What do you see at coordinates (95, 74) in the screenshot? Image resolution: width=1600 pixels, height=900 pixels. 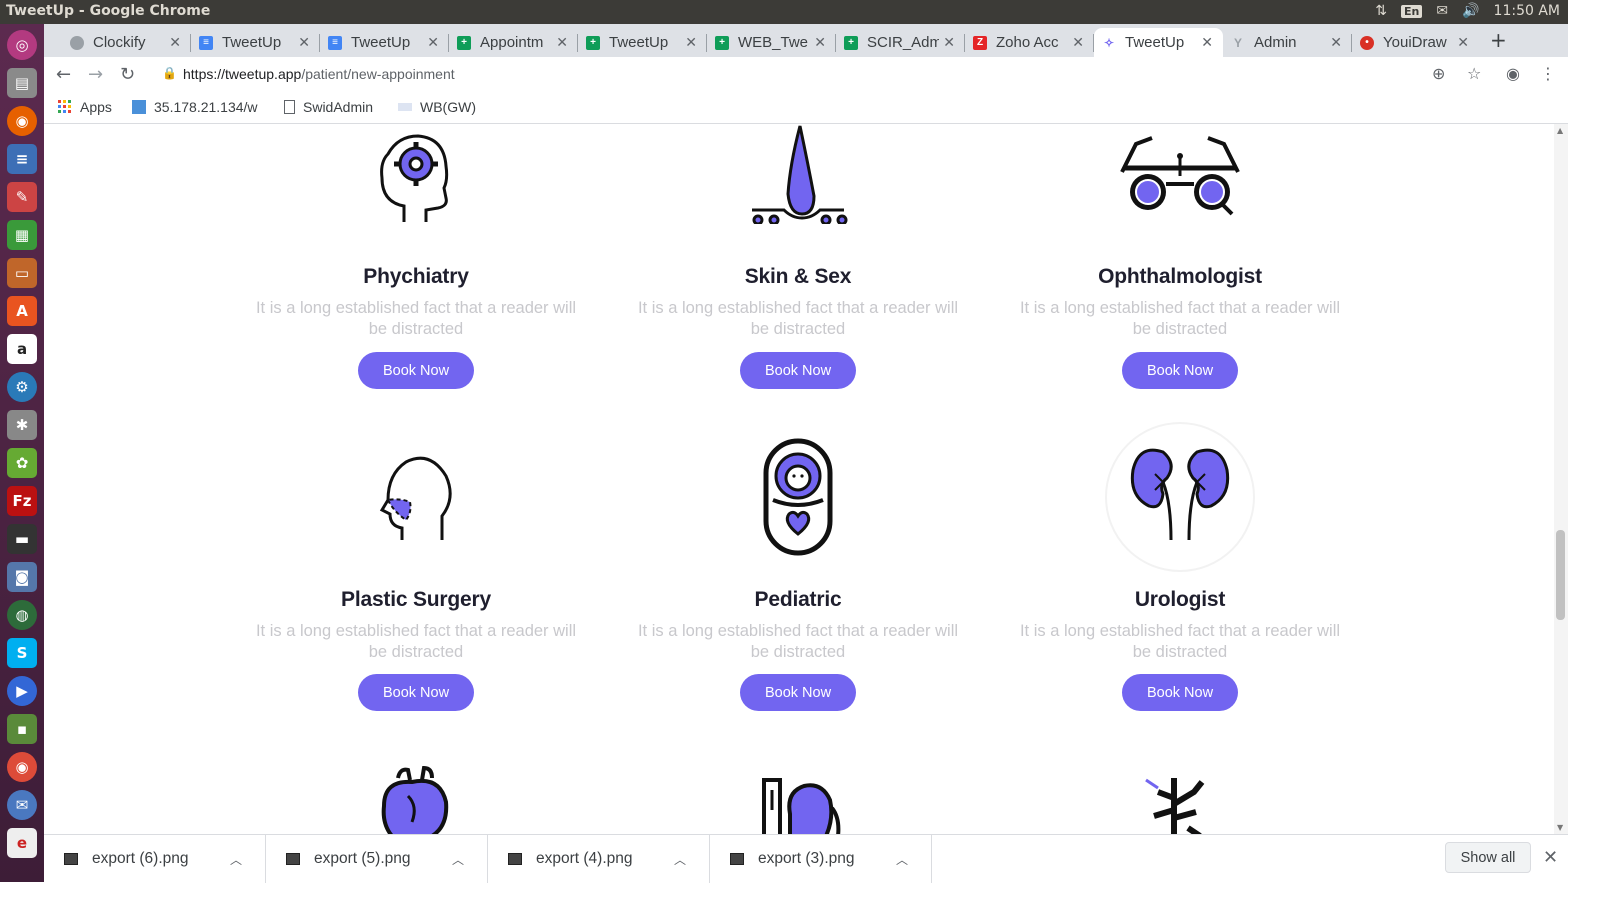 I see `forward-button: →` at bounding box center [95, 74].